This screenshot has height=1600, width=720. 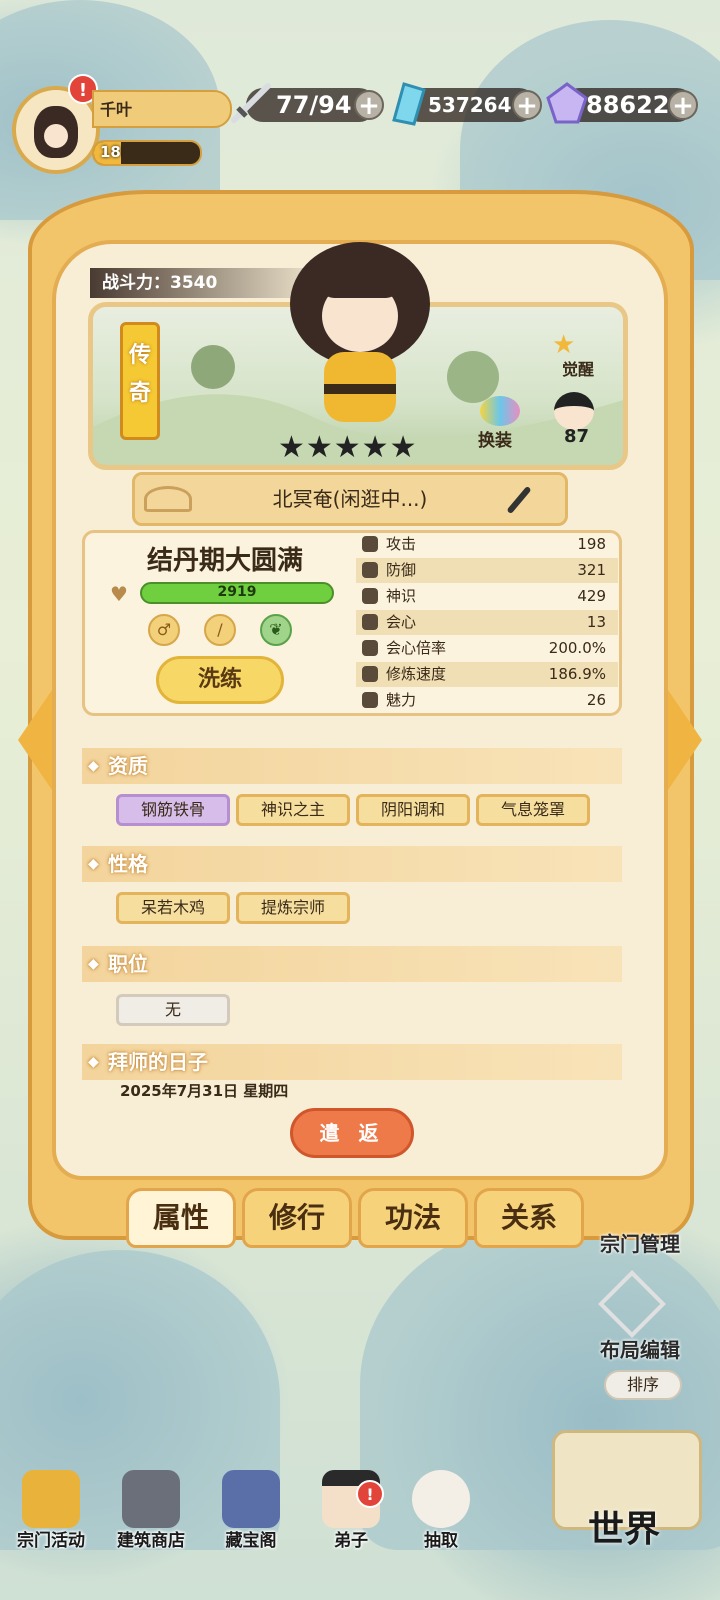 What do you see at coordinates (591, 596) in the screenshot?
I see `stat-value: 429` at bounding box center [591, 596].